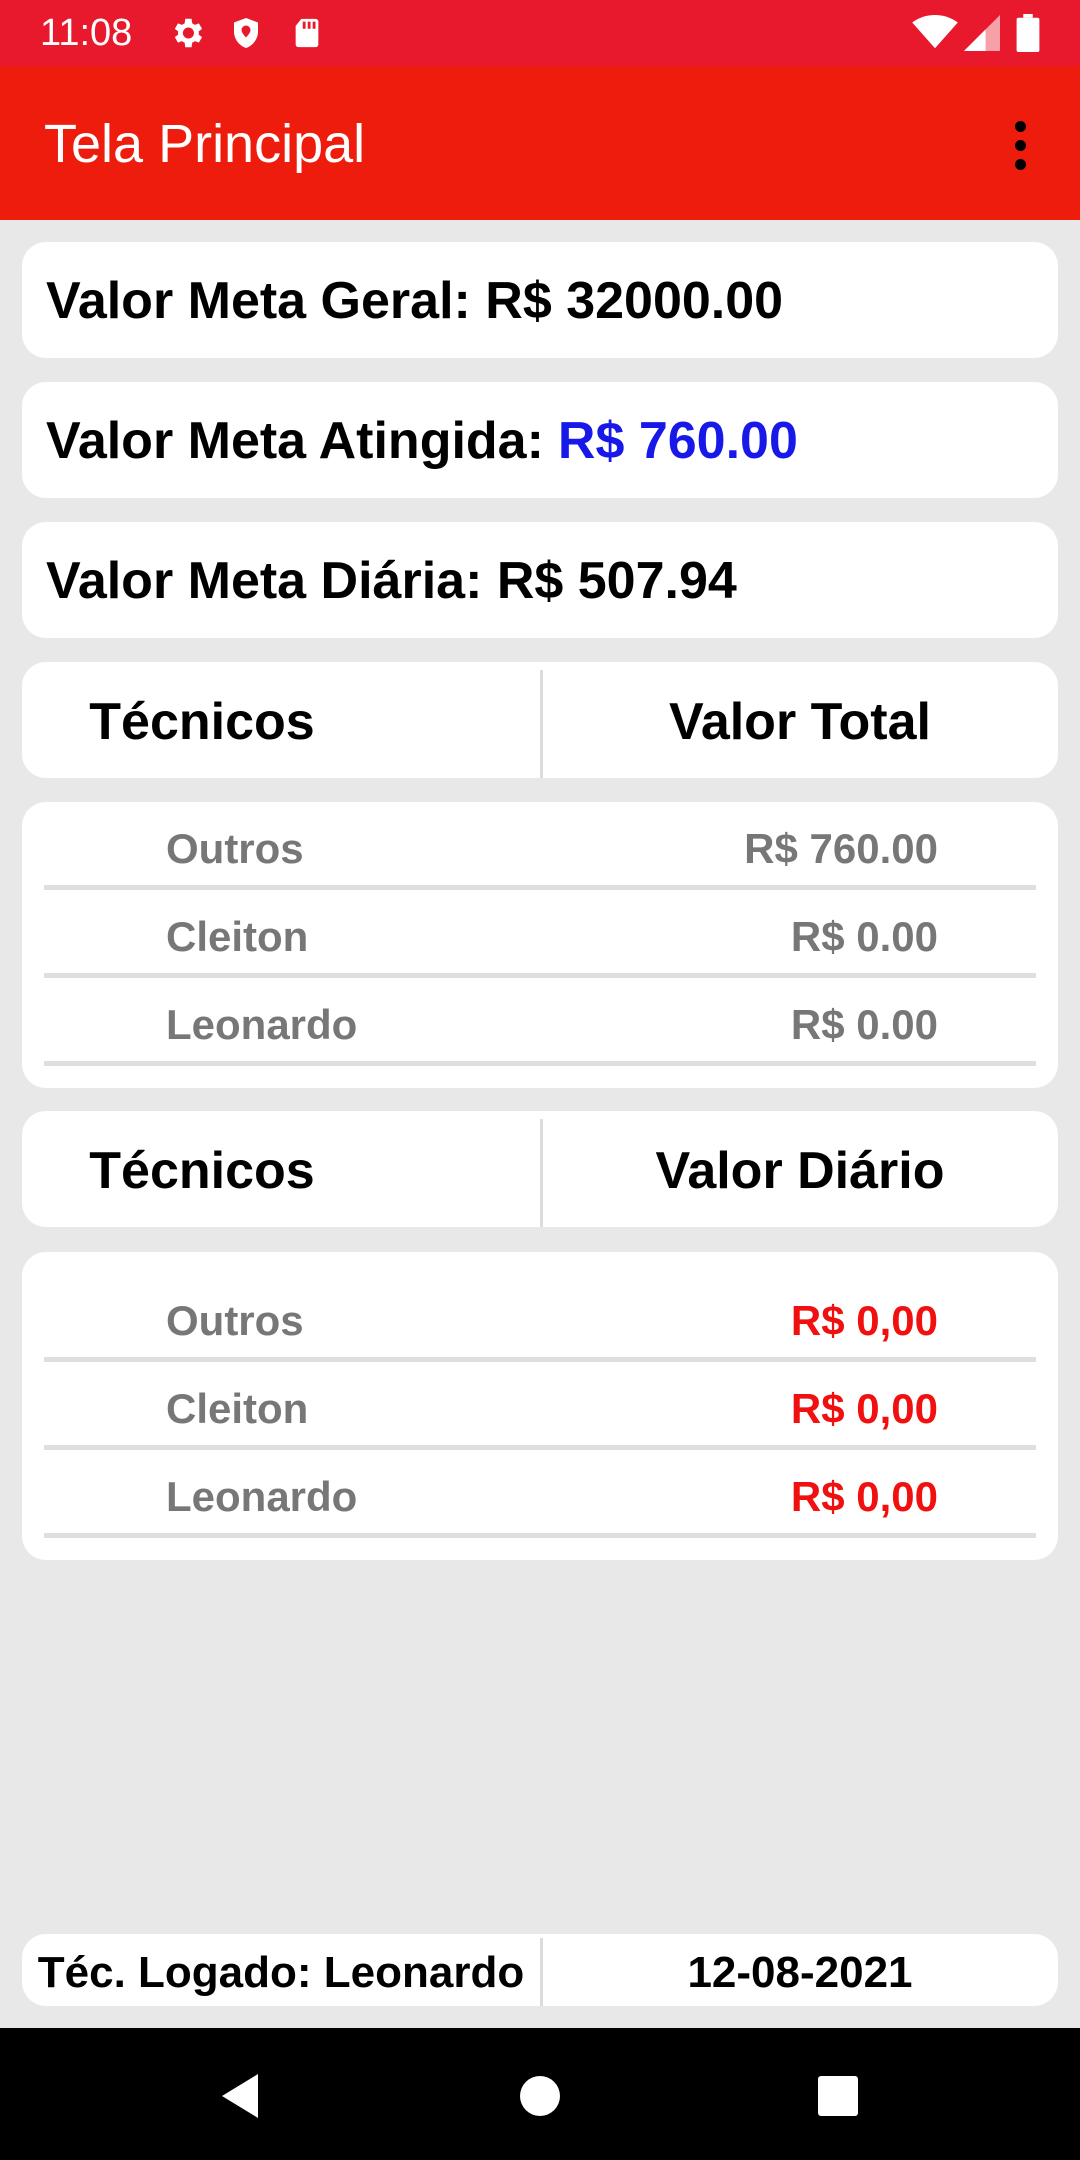  I want to click on home-circle-icon, so click(540, 2096).